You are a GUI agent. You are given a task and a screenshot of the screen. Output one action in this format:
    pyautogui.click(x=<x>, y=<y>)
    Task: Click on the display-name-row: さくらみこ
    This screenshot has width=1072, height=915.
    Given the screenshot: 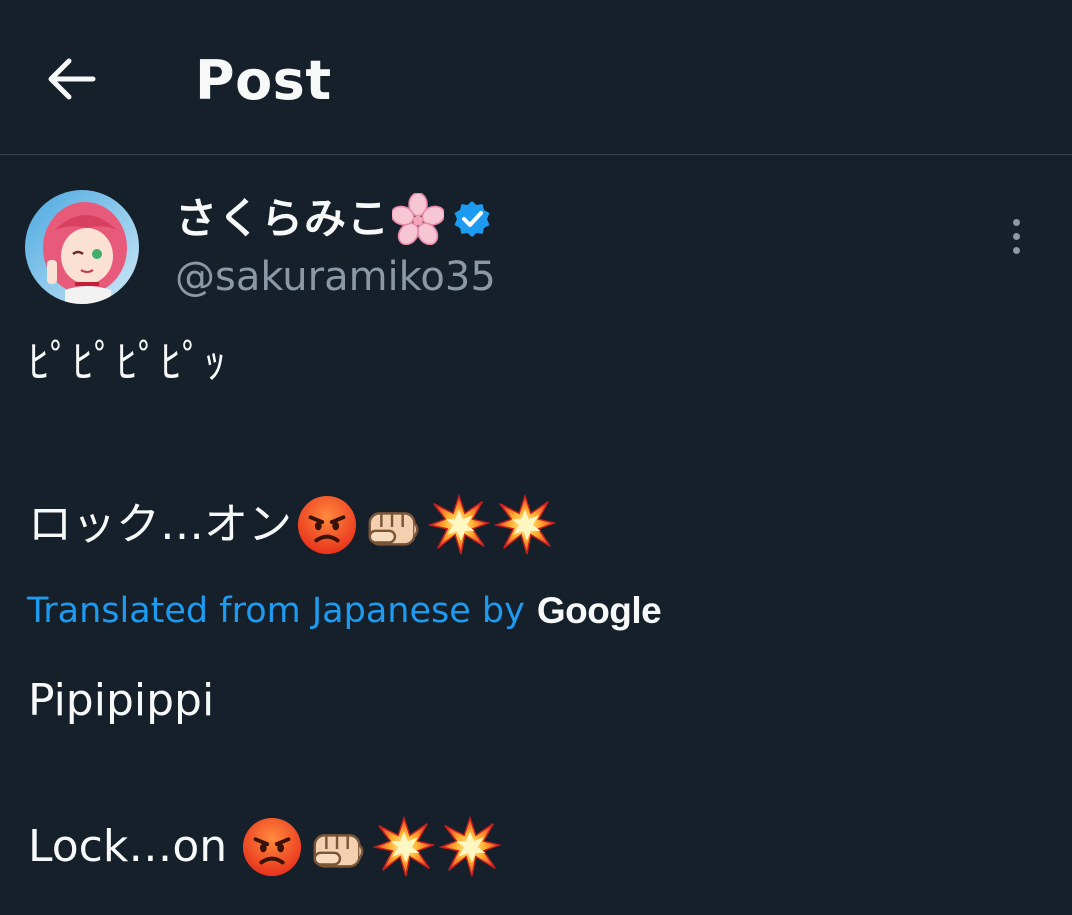 What is the action you would take?
    pyautogui.click(x=333, y=219)
    